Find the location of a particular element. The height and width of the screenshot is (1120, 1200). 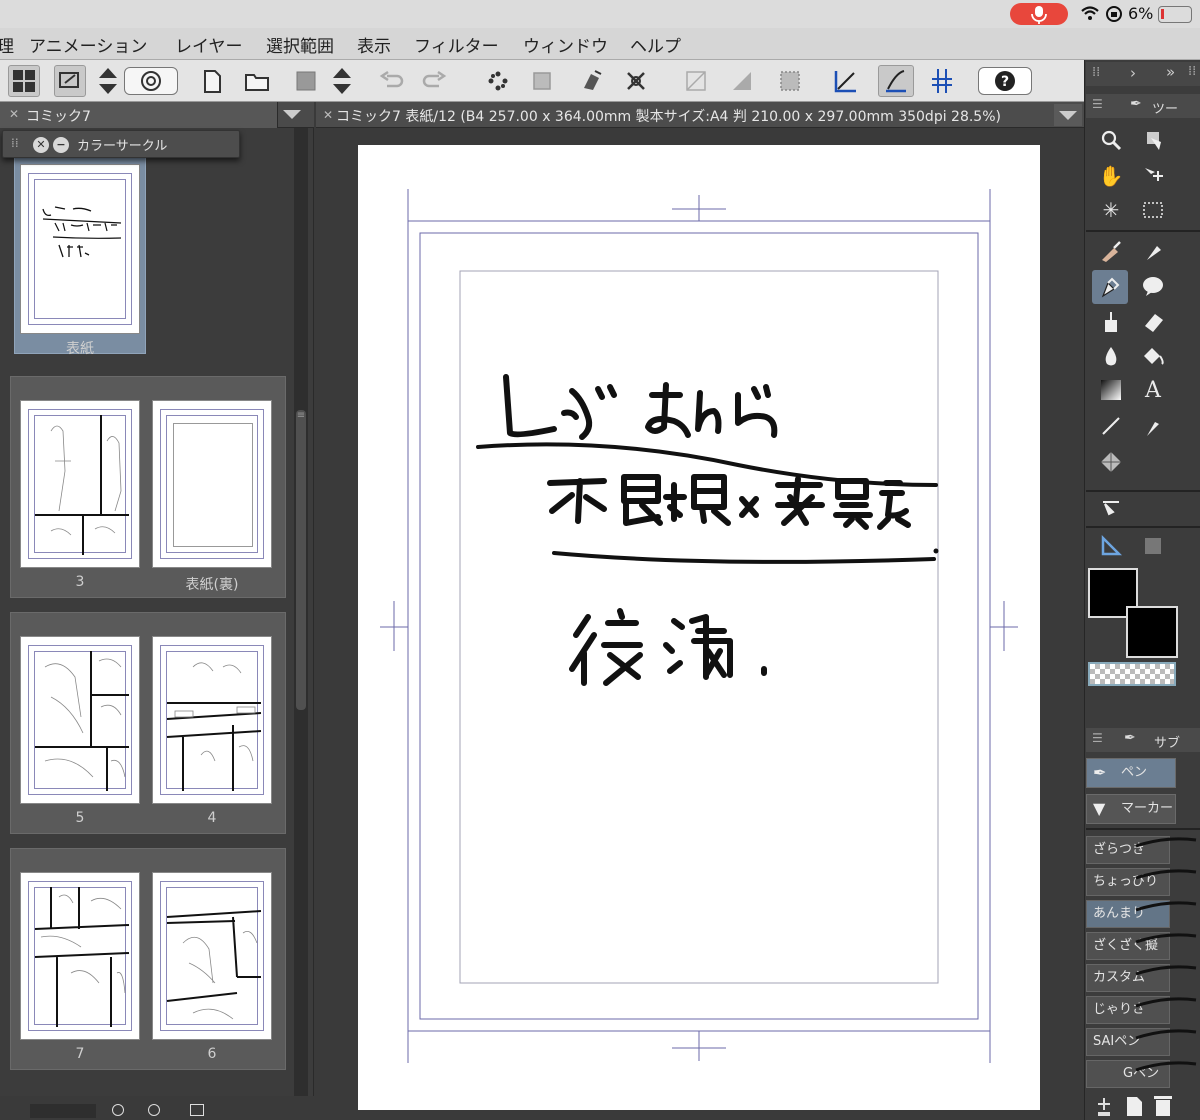

pen-tool-icon is located at coordinates (1153, 252).